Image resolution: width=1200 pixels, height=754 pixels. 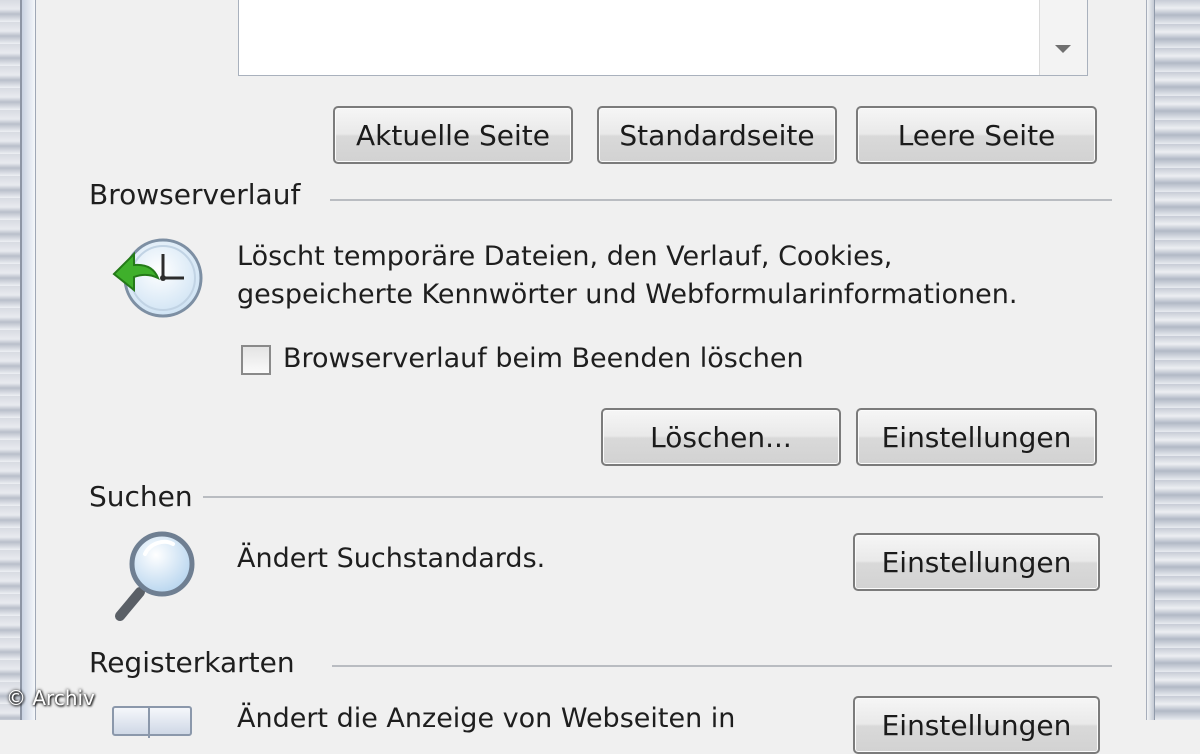 What do you see at coordinates (141, 496) in the screenshot?
I see `search-section-title: Suchen` at bounding box center [141, 496].